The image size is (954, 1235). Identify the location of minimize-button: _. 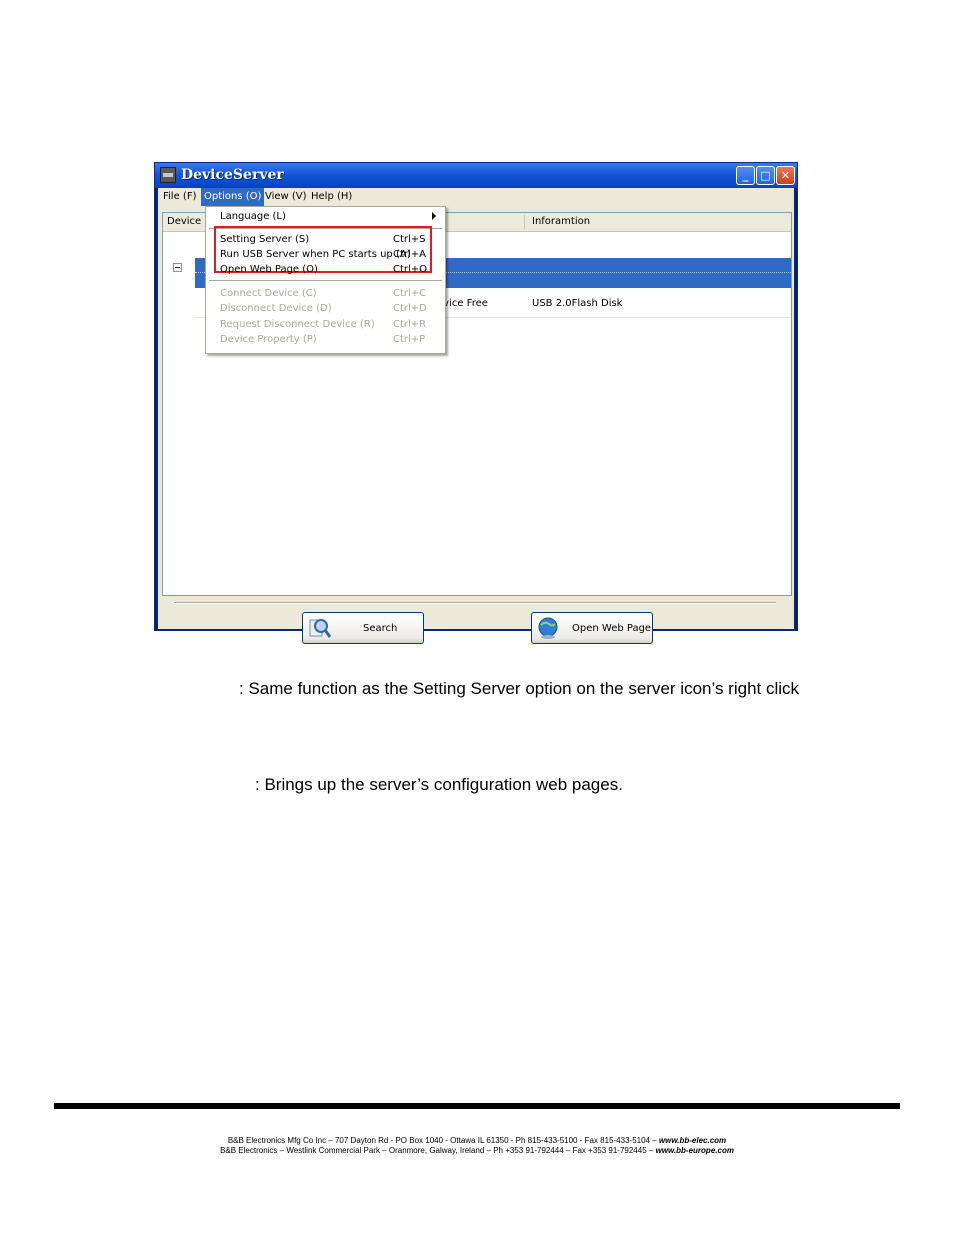
(745, 175).